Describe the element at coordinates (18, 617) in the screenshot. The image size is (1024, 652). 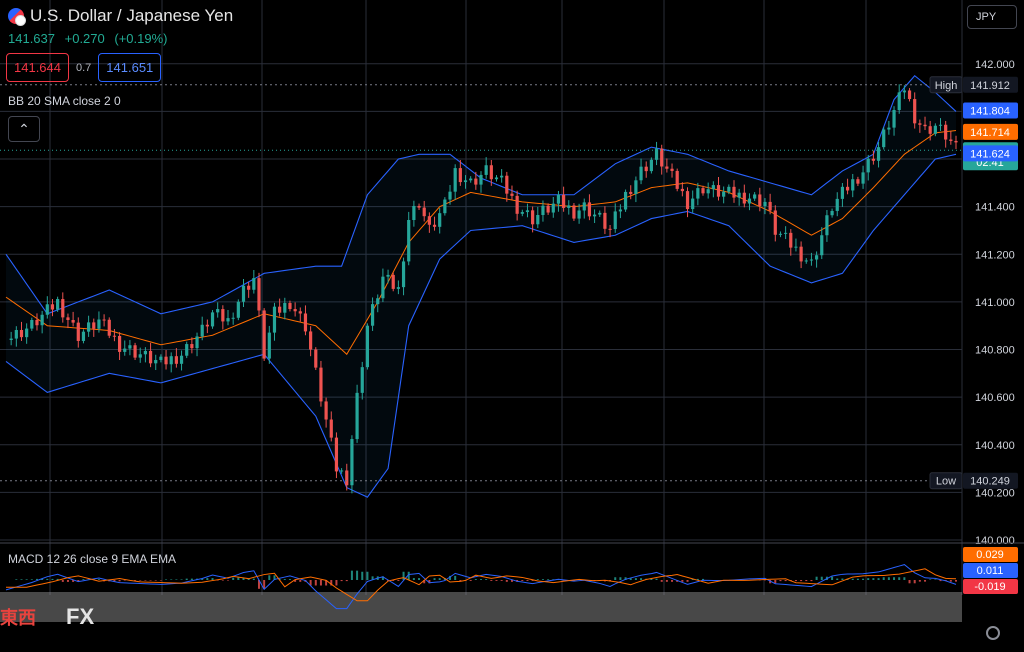
I see `logo-cn-text: 東西` at that location.